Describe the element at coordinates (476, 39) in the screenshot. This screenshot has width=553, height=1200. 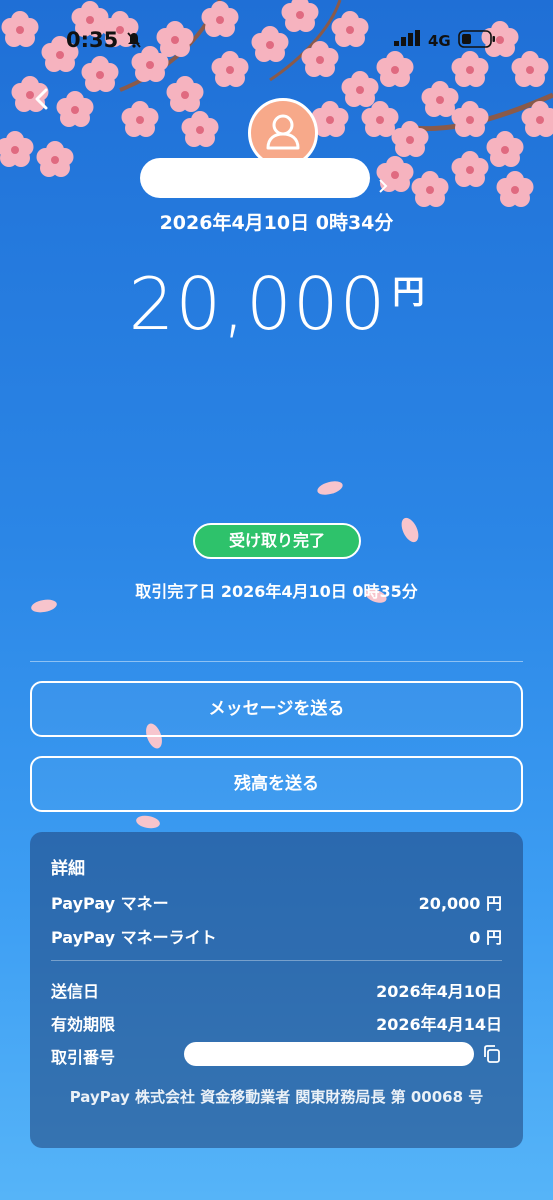
I see `battery-icon` at that location.